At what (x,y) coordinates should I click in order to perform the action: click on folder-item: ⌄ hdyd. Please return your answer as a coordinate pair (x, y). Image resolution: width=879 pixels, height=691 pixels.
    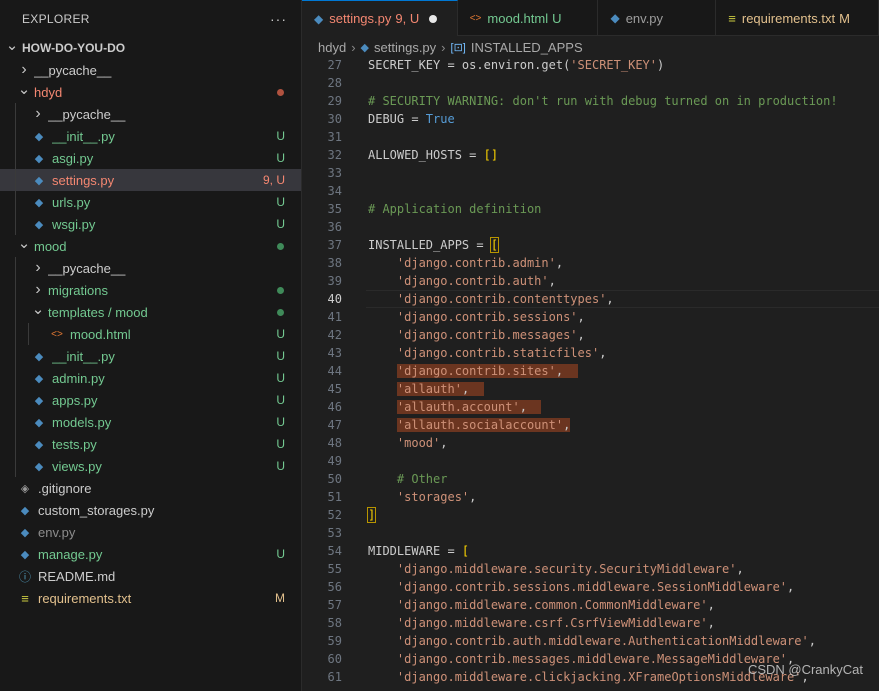
    Looking at the image, I should click on (150, 92).